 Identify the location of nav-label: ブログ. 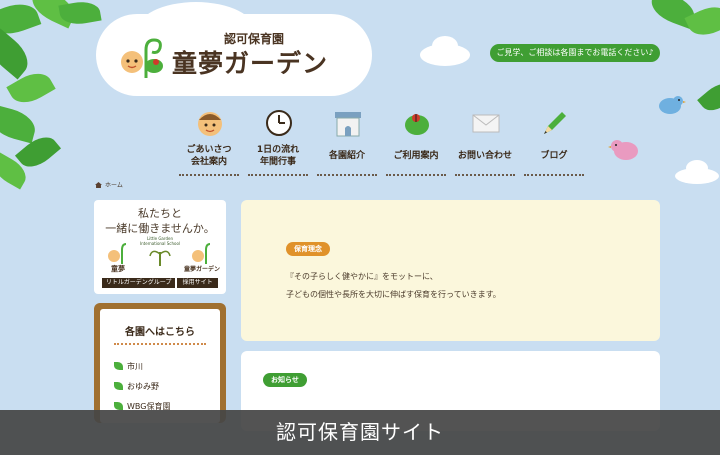
(554, 156).